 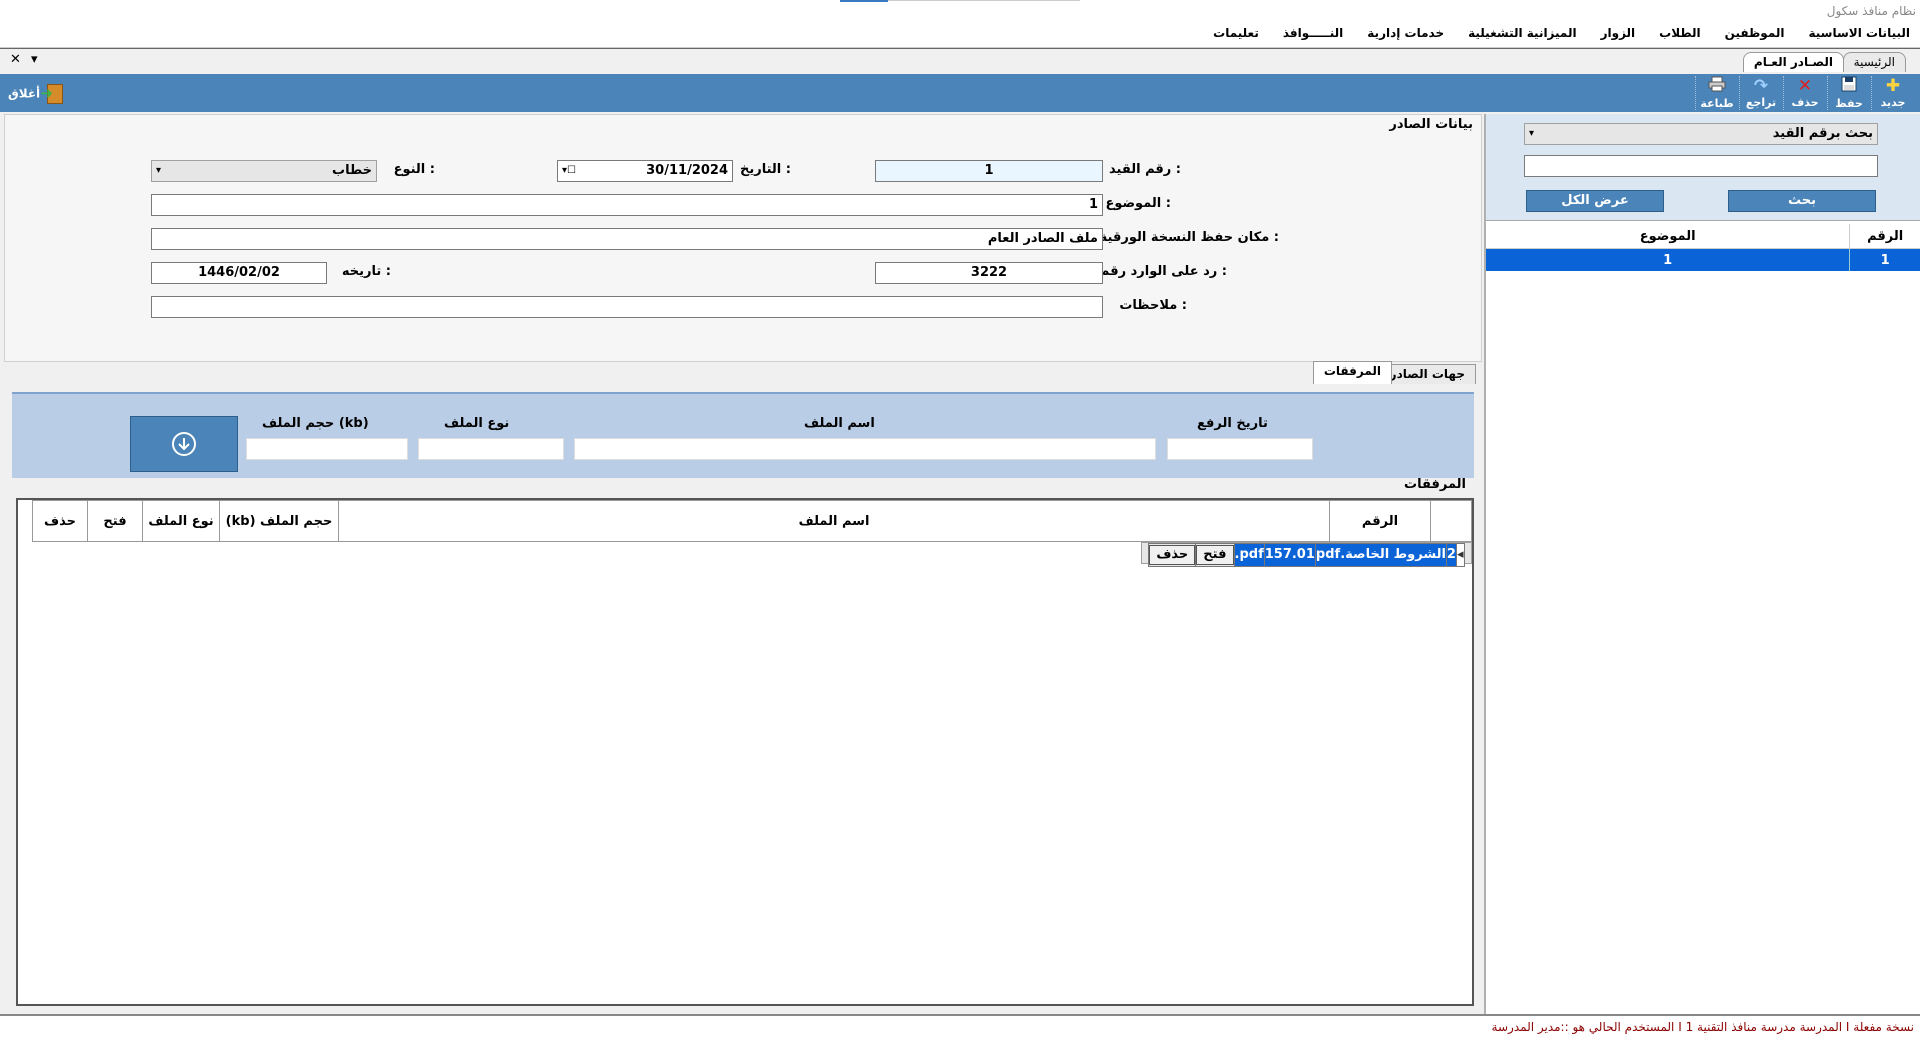 I want to click on results-table: الرقم الموضوع 1 1, so click(x=1703, y=247).